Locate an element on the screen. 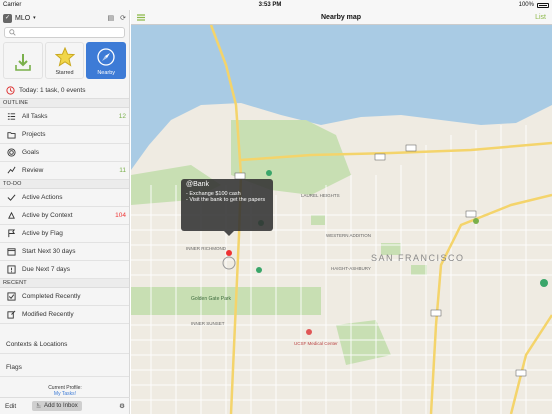 This screenshot has height=414, width=552. sidebar-item-active-actions: Active Actions is located at coordinates (64, 198).